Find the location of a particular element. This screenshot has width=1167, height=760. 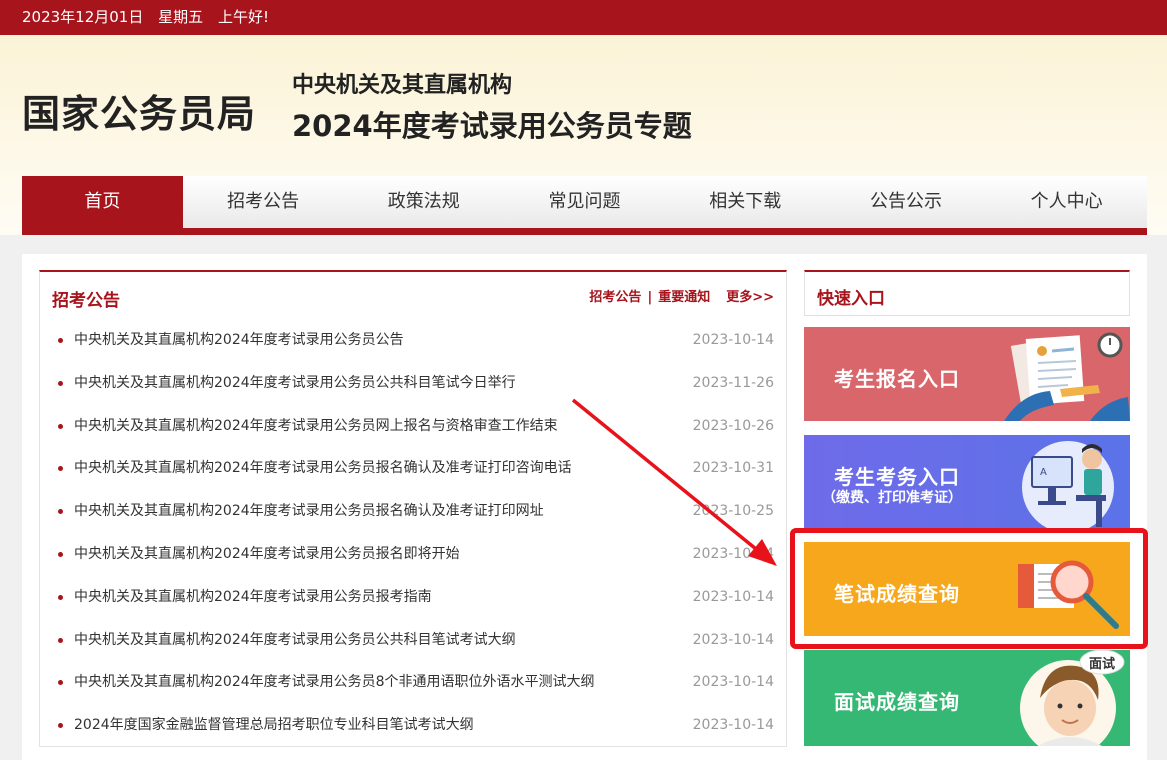

nav-faq: 常见问题 is located at coordinates (584, 202).